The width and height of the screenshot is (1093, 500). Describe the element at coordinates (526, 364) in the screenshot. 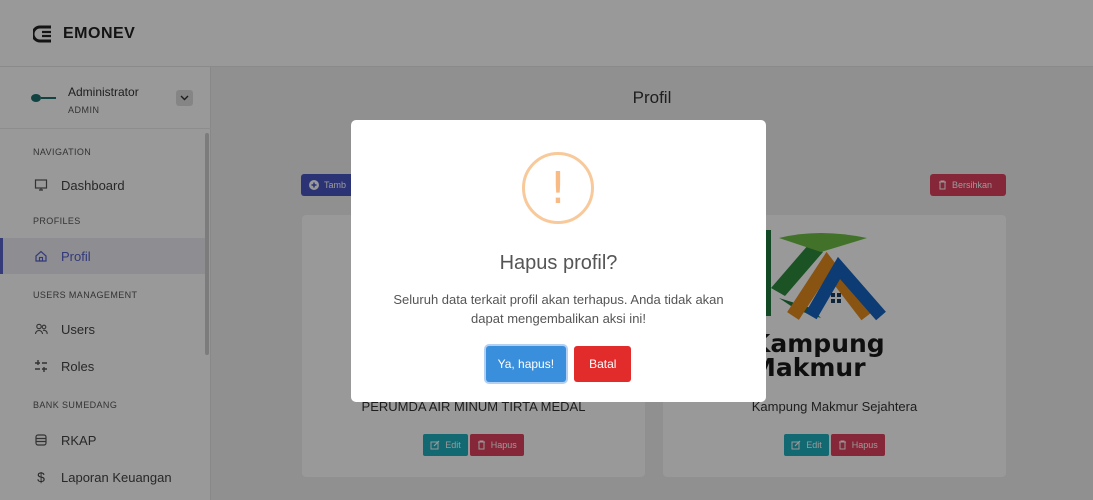

I see `confirm-delete-button: Ya, hapus!` at that location.